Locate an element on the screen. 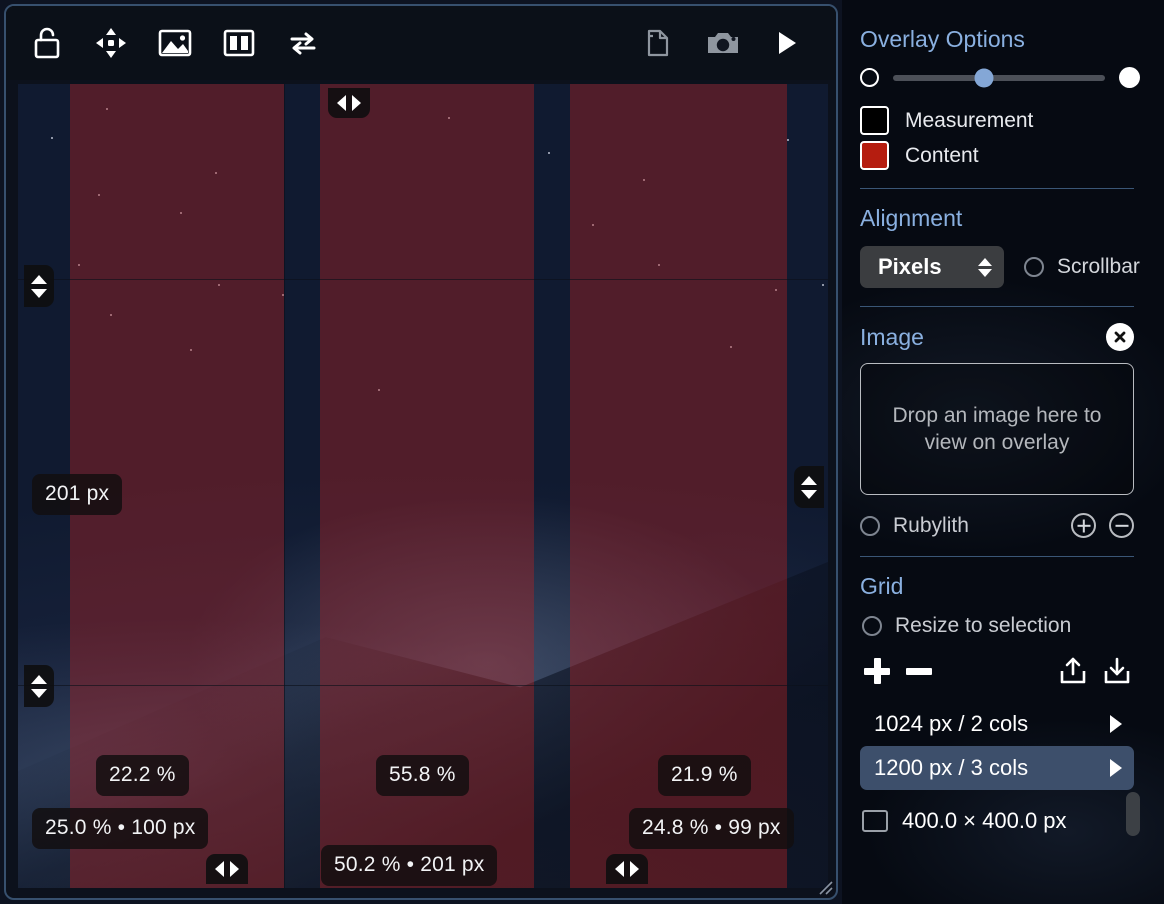 The height and width of the screenshot is (904, 1164). resize-to-selection-radio-icon is located at coordinates (872, 626).